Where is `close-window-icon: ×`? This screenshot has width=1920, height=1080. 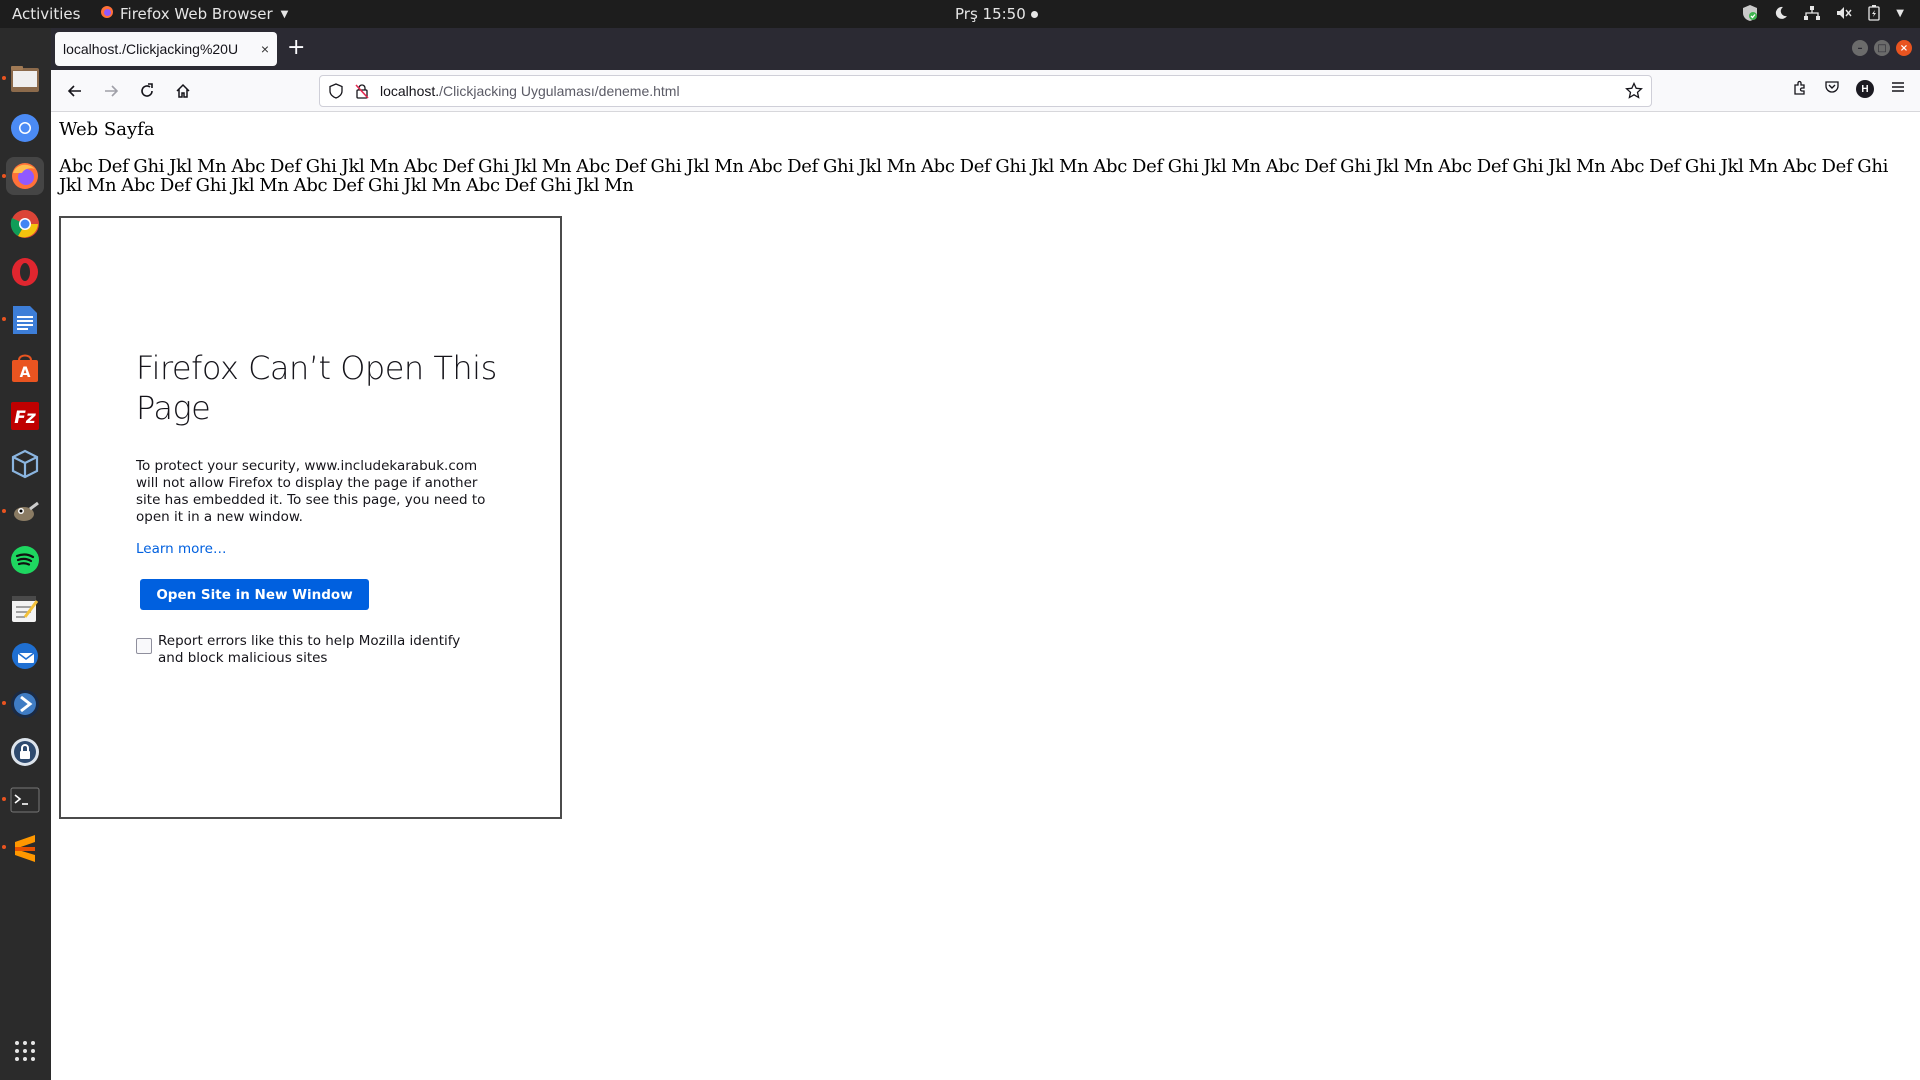
close-window-icon: × is located at coordinates (1904, 48).